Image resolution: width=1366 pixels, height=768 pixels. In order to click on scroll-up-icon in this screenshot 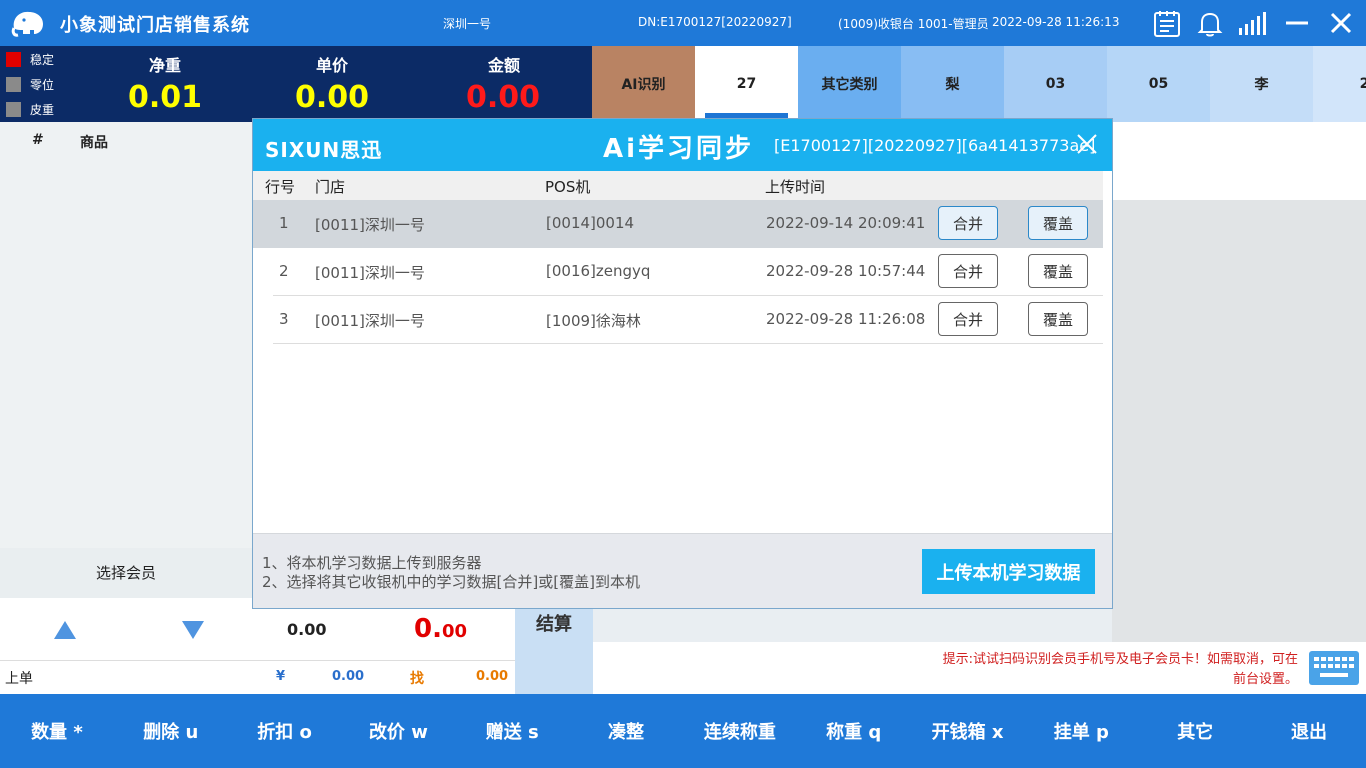, I will do `click(65, 630)`.